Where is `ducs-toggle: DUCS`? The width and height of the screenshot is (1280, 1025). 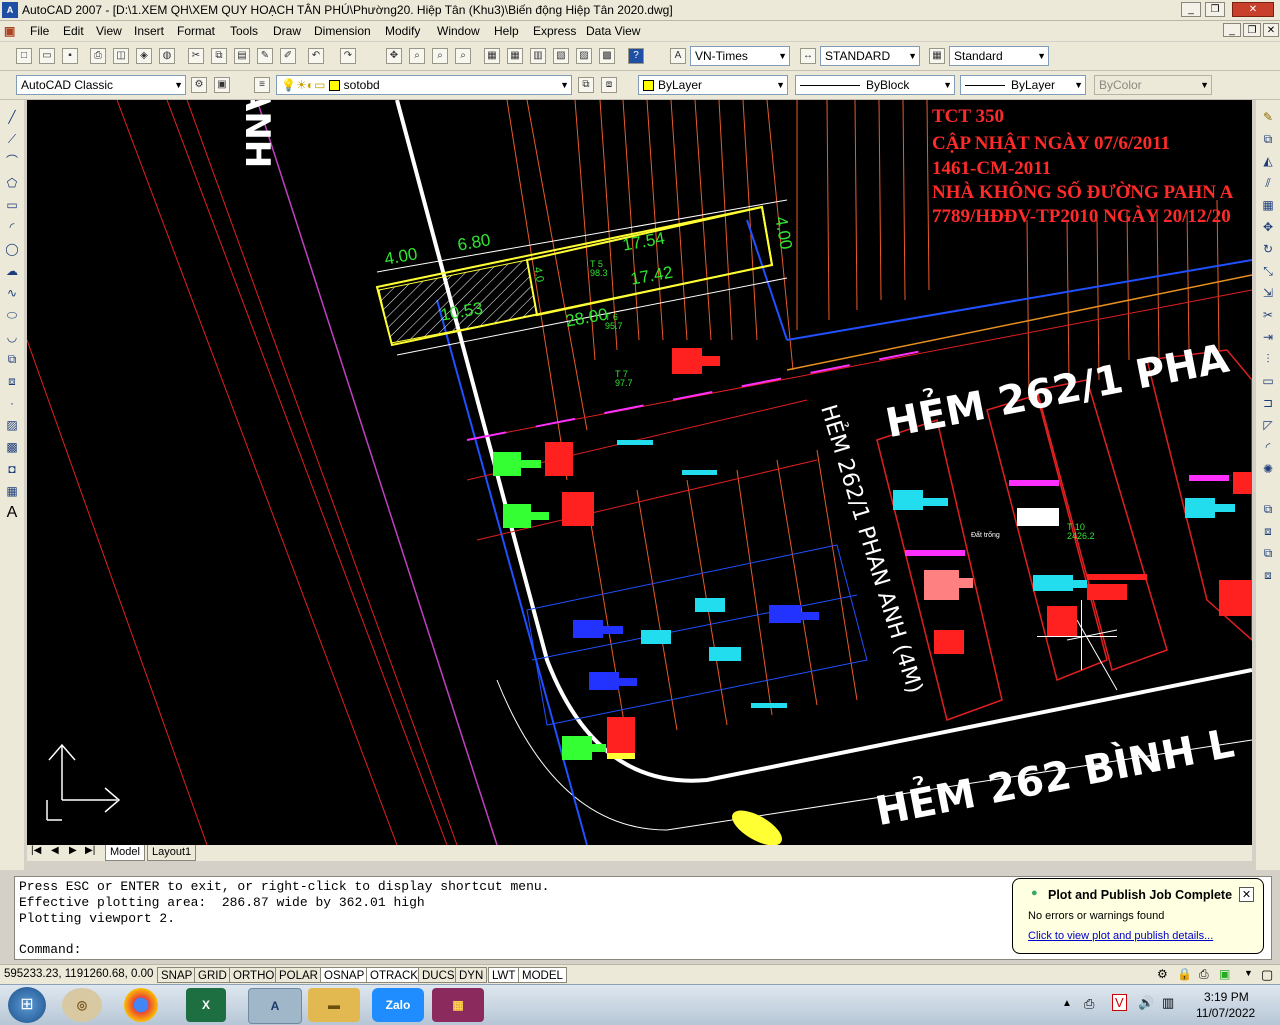
ducs-toggle: DUCS is located at coordinates (438, 975).